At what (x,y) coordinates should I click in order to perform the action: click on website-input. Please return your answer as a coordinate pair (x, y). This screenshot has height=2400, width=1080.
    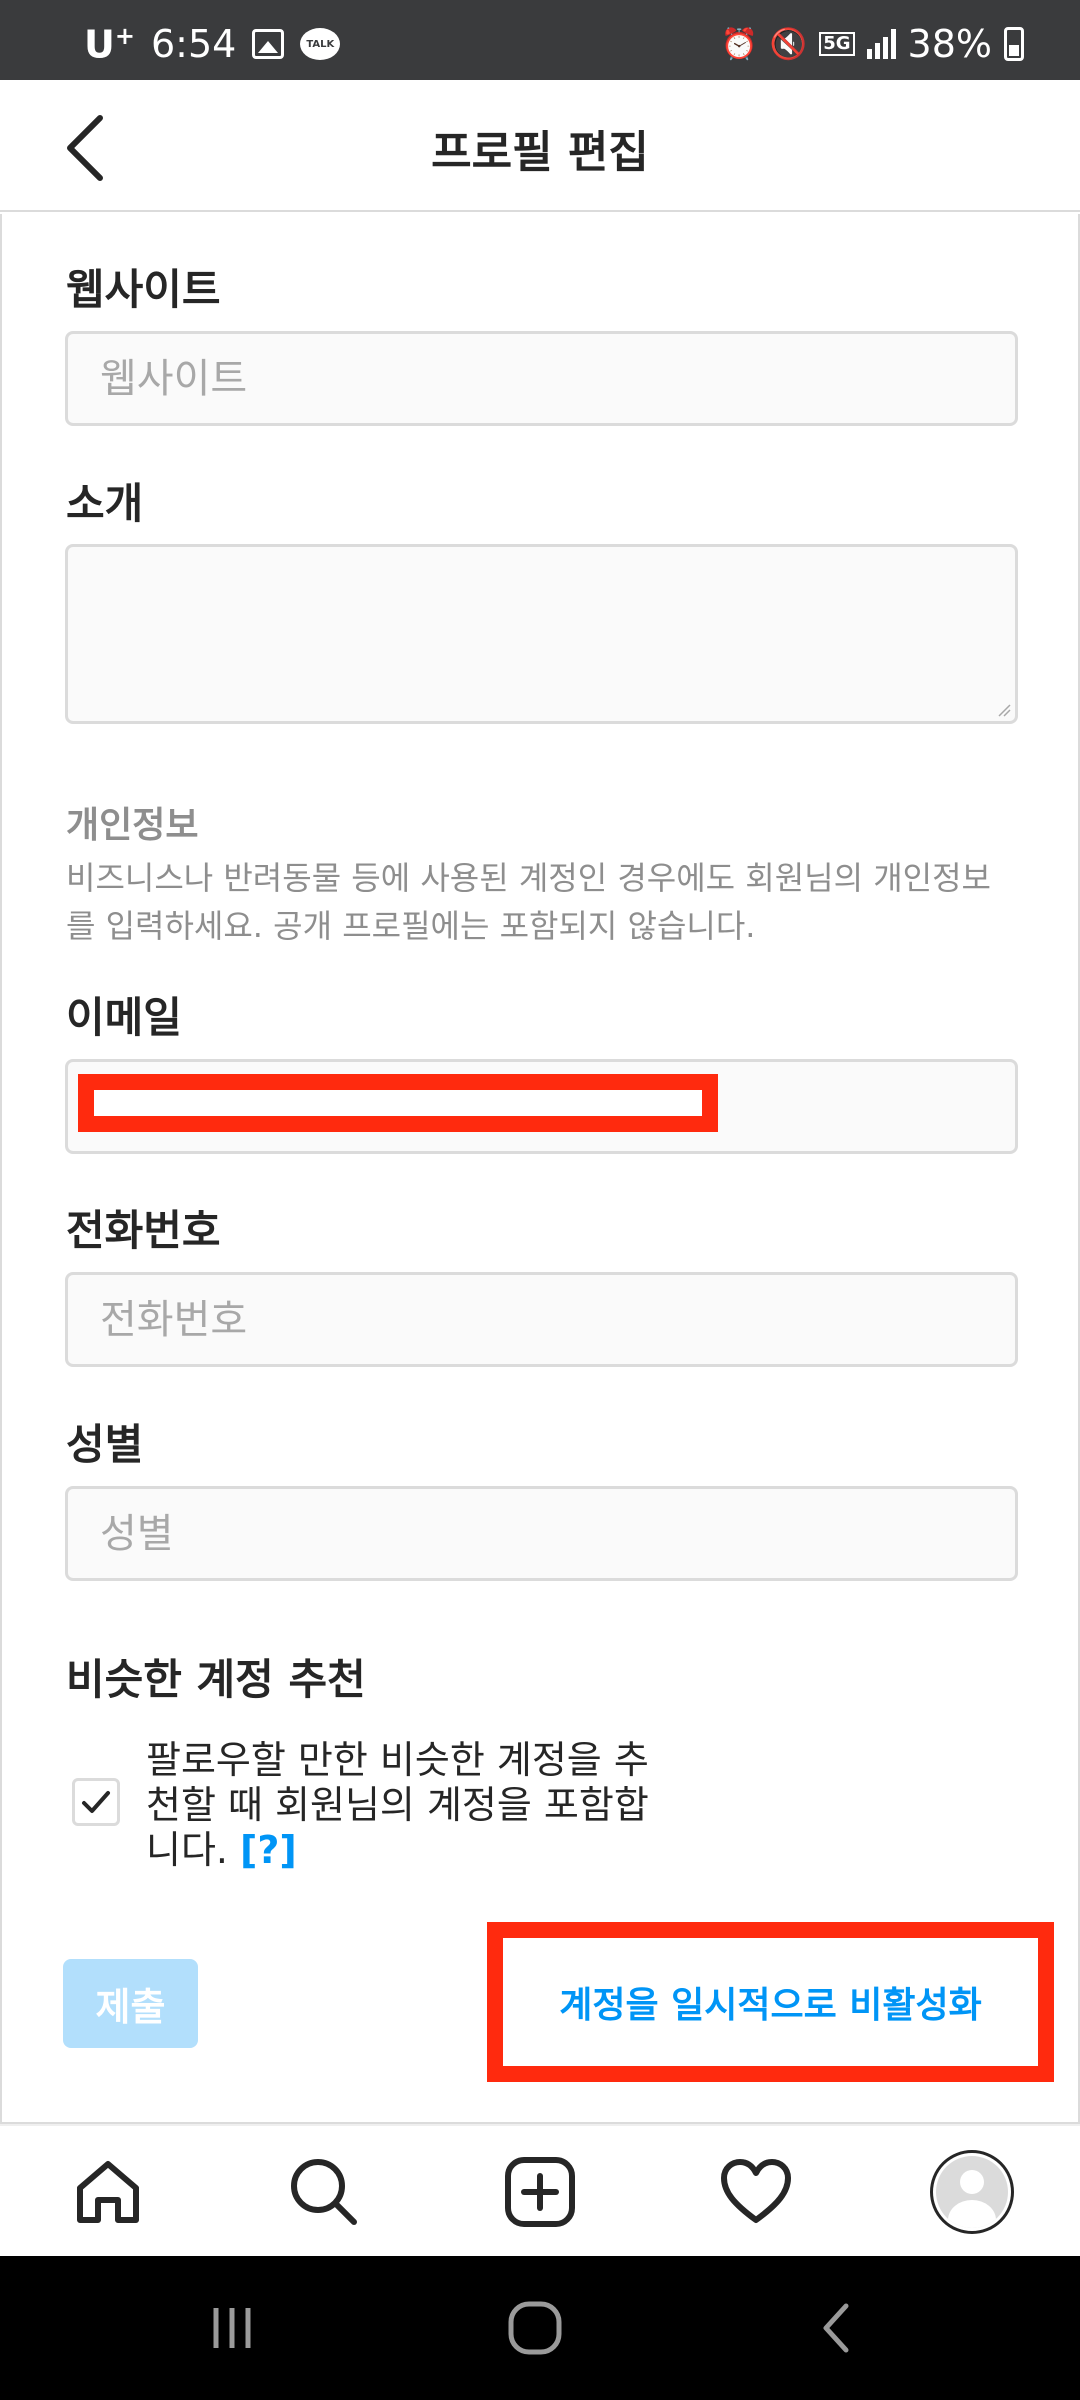
    Looking at the image, I should click on (541, 378).